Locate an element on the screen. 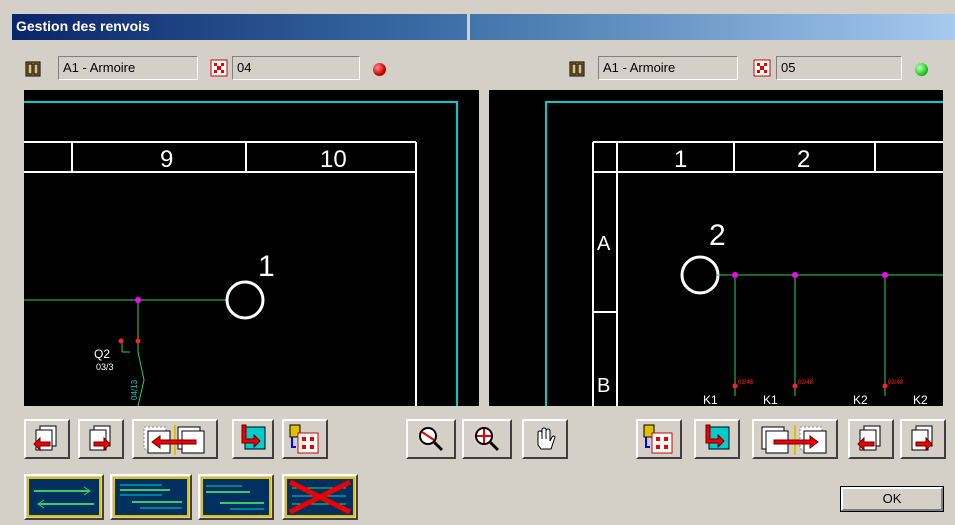  delete-links-button is located at coordinates (320, 497).